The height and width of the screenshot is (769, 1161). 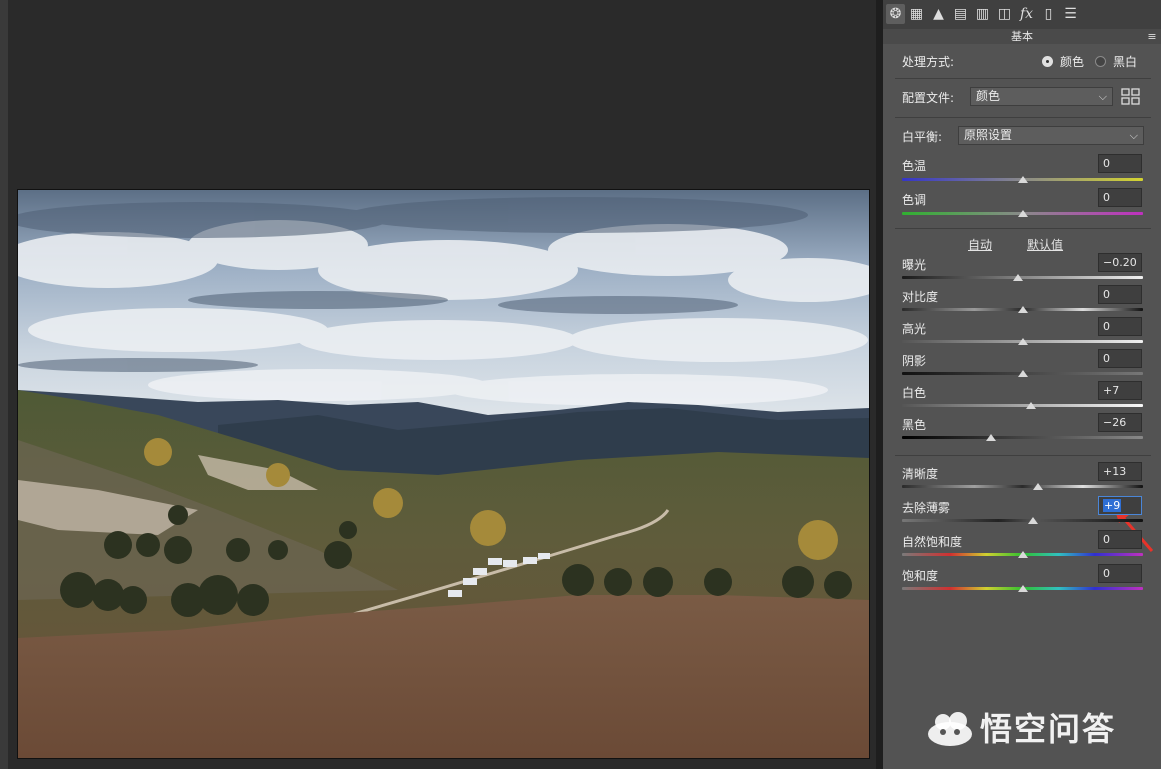 What do you see at coordinates (1120, 294) in the screenshot?
I see `contrast-value-input: 0` at bounding box center [1120, 294].